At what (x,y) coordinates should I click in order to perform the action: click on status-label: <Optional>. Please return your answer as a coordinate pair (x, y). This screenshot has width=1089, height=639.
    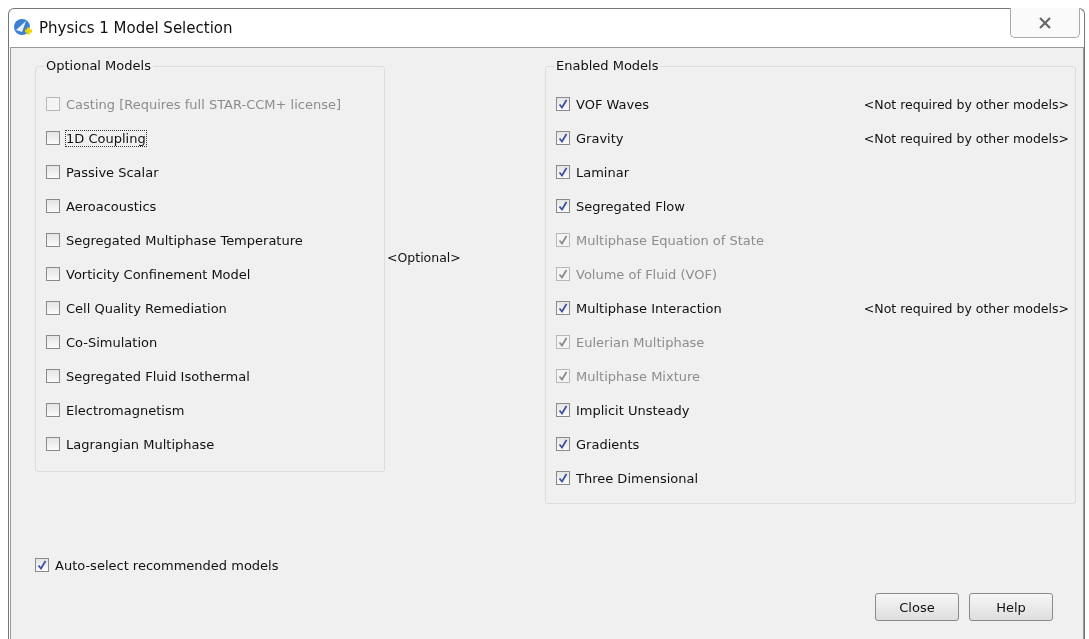
    Looking at the image, I should click on (424, 257).